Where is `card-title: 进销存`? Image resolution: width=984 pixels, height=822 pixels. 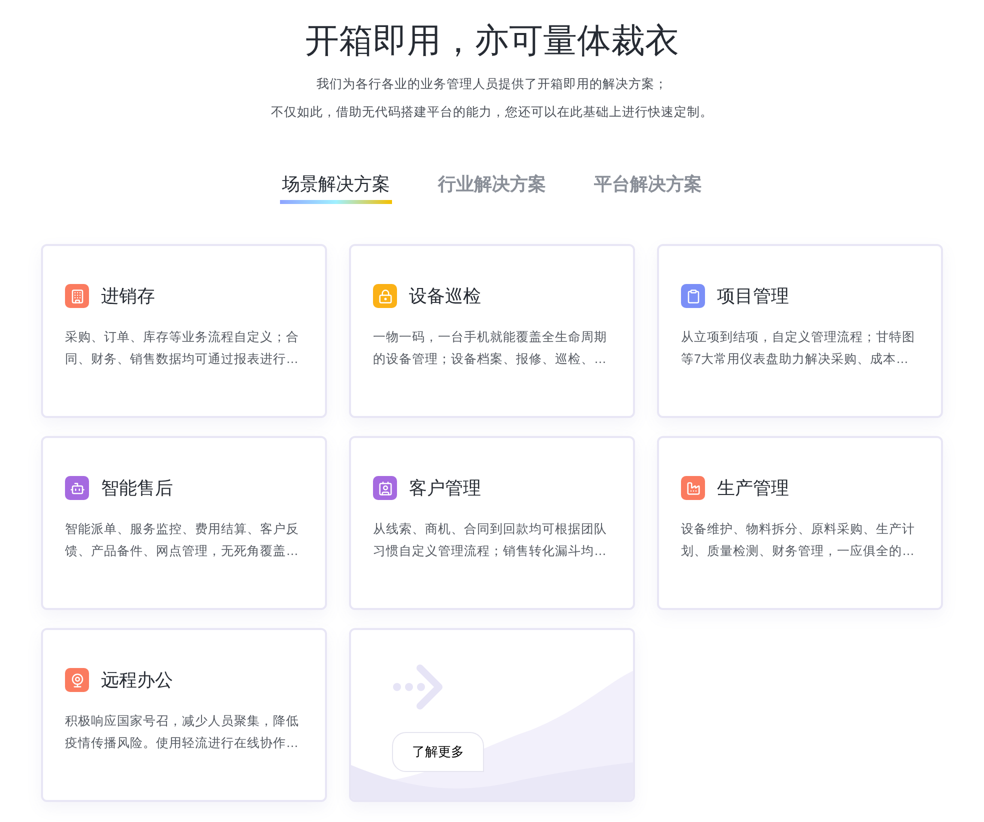
card-title: 进销存 is located at coordinates (128, 296).